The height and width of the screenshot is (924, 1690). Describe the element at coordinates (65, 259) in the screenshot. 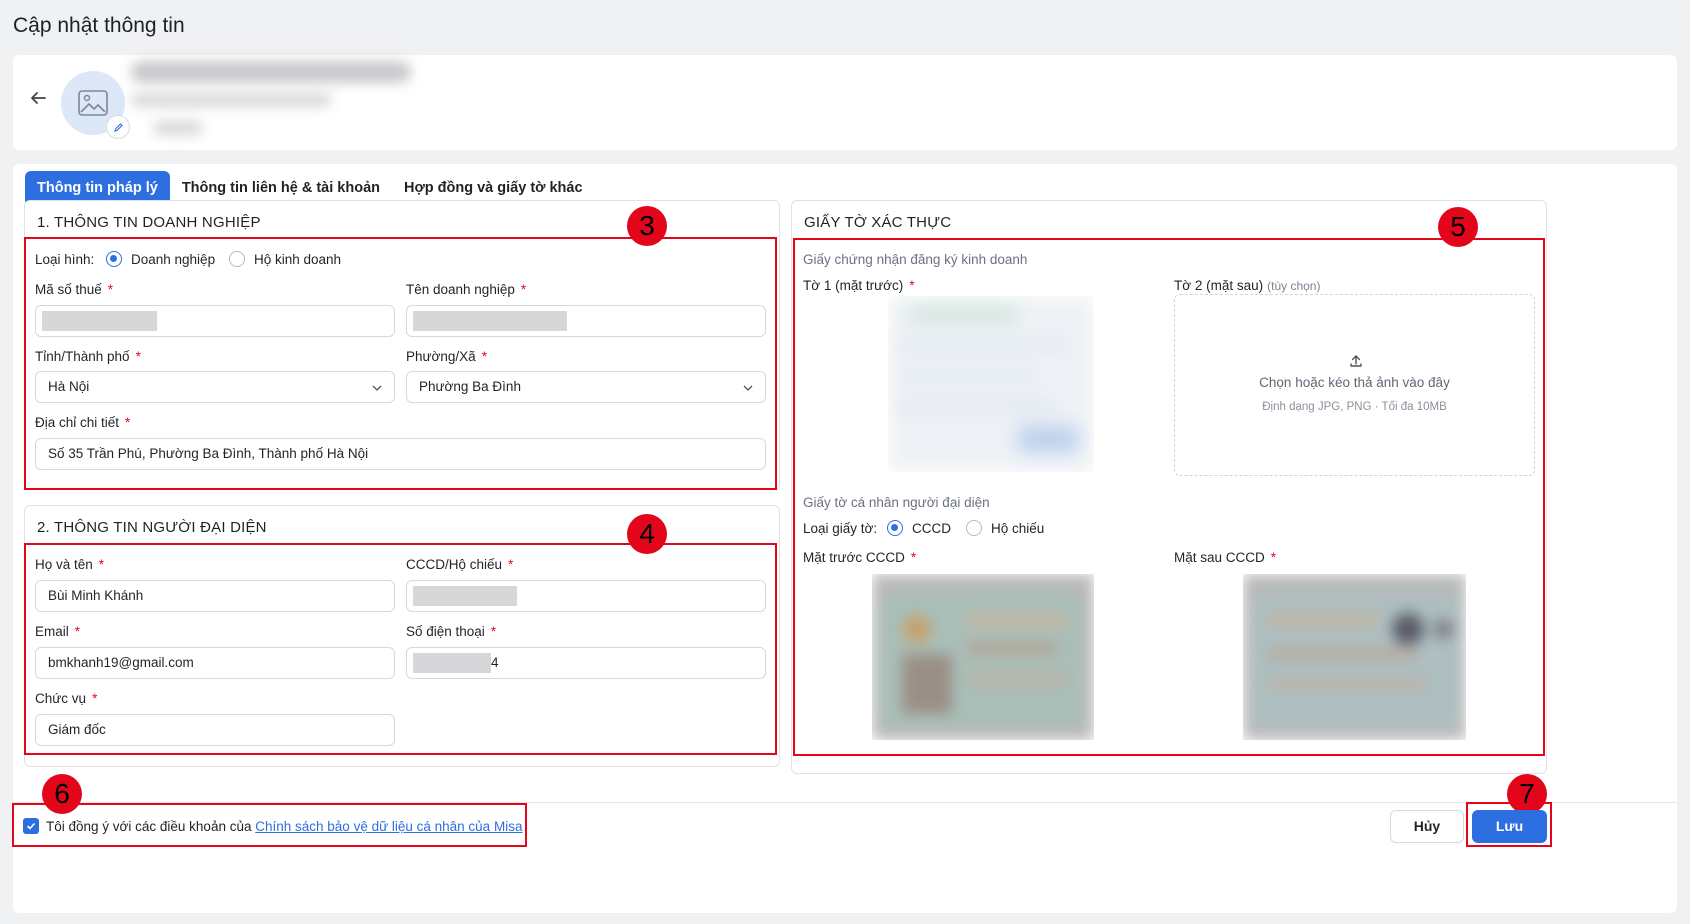

I see `business-type-label: Loại hình:` at that location.